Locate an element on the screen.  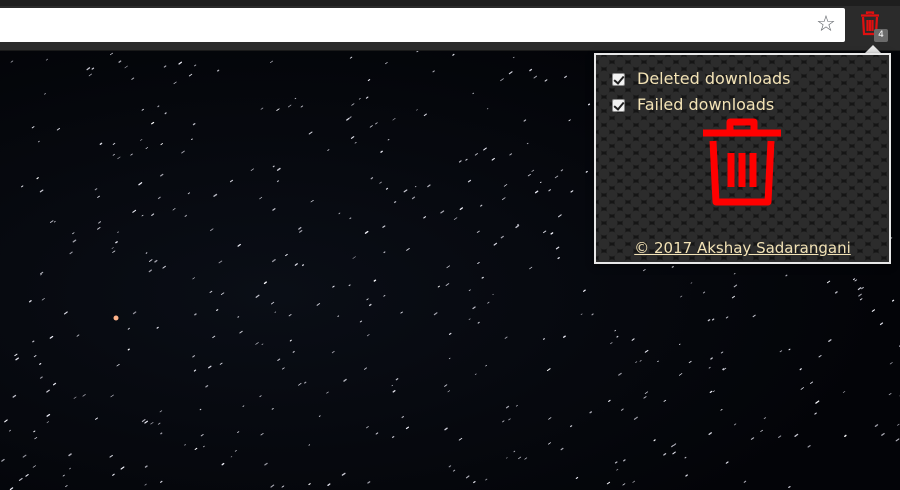
star-outline-icon: ☆ is located at coordinates (826, 25).